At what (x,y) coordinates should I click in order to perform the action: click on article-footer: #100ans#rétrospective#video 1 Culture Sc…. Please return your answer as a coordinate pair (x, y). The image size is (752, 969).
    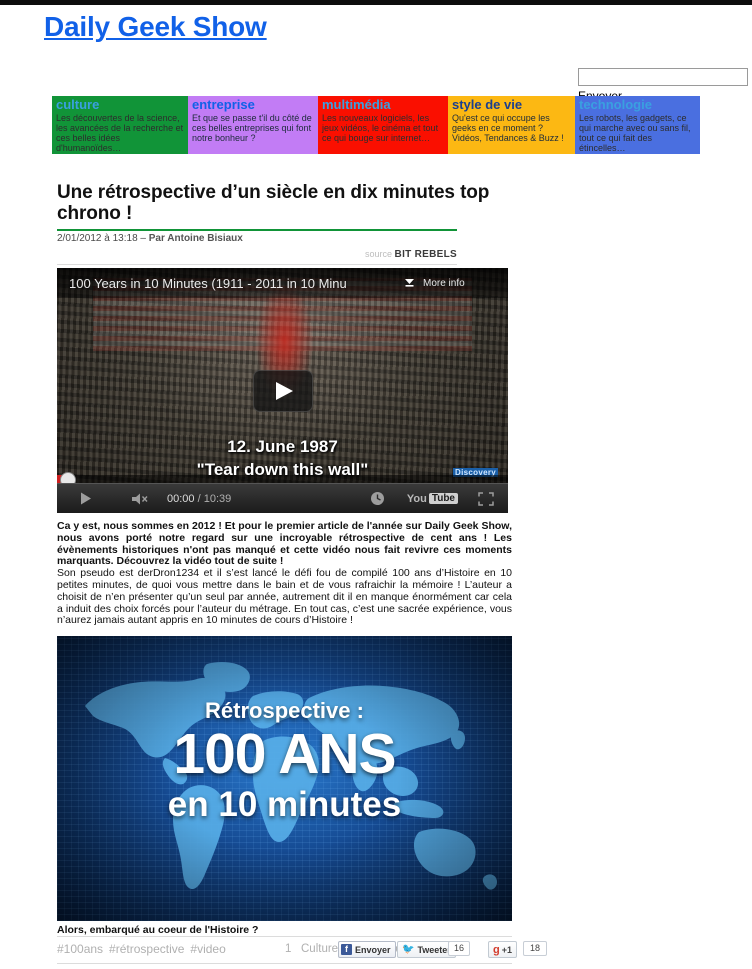
    Looking at the image, I should click on (302, 952).